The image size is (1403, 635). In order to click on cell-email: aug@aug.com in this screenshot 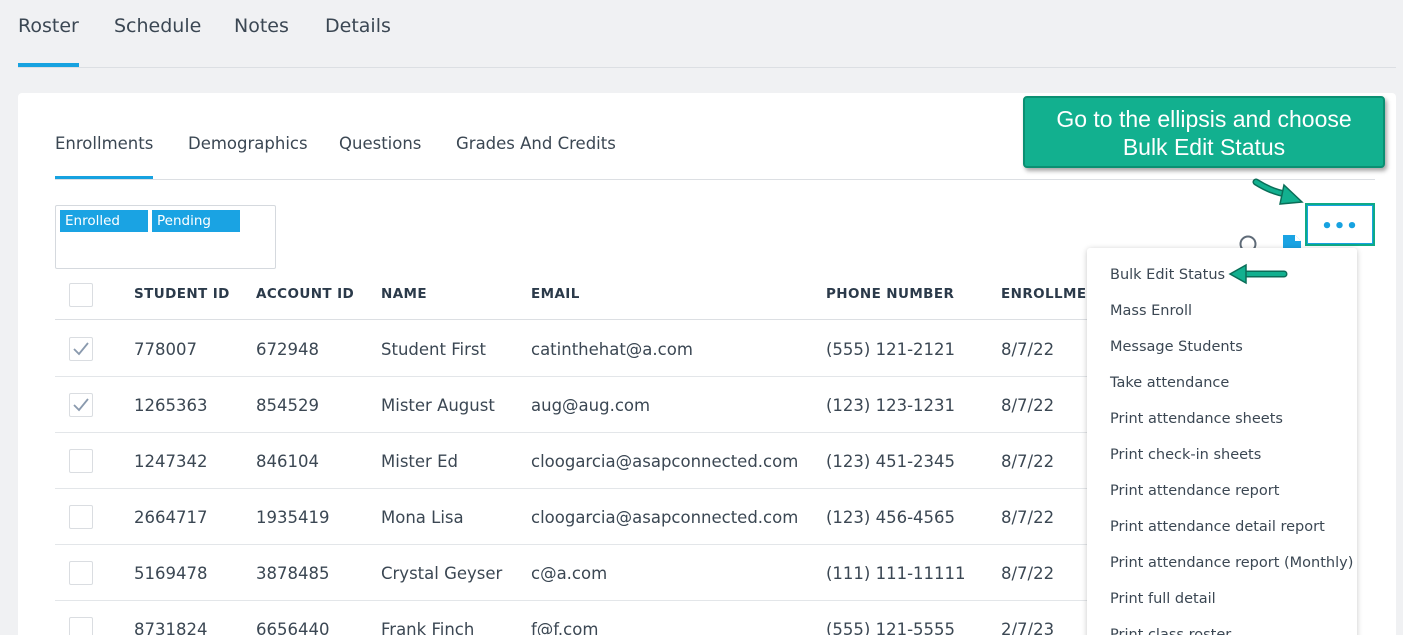, I will do `click(591, 405)`.